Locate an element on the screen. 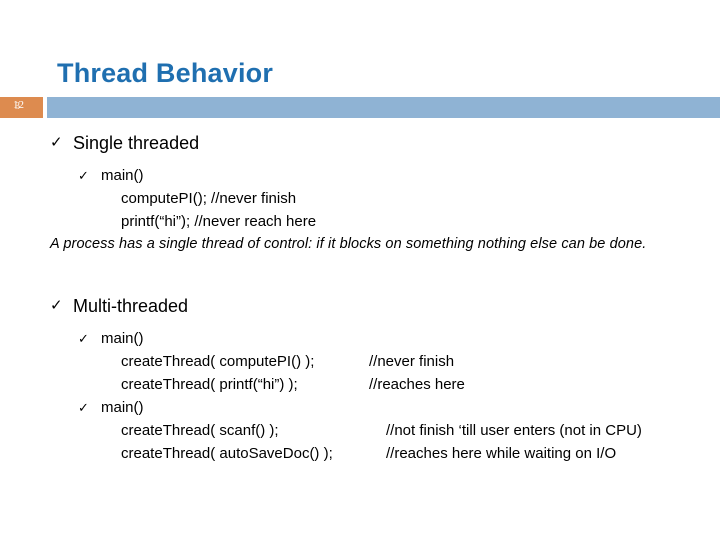  code-comment: //reaches here is located at coordinates (417, 384).